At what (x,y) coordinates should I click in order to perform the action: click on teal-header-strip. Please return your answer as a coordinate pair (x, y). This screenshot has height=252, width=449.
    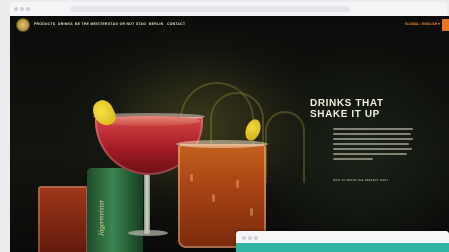
    Looking at the image, I should click on (342, 247).